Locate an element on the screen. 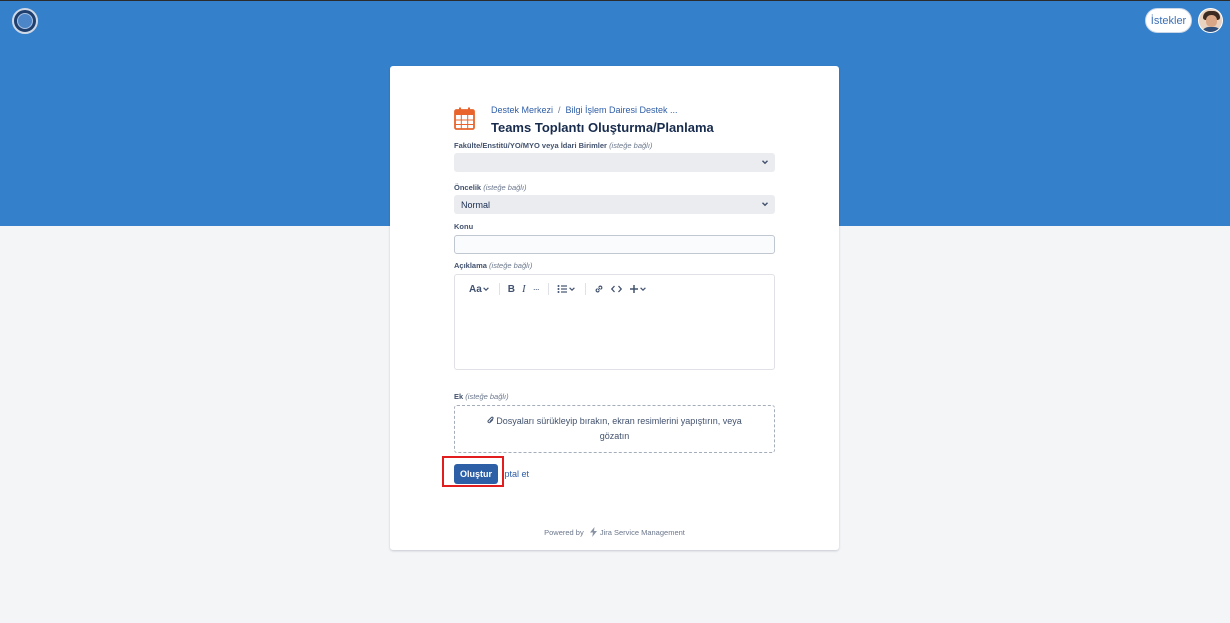 This screenshot has height=623, width=1230. description-editor: Aa B I ··· is located at coordinates (614, 322).